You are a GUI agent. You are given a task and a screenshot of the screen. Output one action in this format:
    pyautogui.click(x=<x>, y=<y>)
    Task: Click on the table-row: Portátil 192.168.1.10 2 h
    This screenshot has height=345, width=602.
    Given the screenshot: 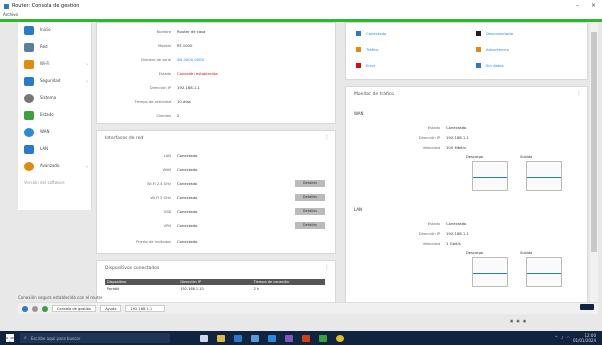 What is the action you would take?
    pyautogui.click(x=215, y=289)
    